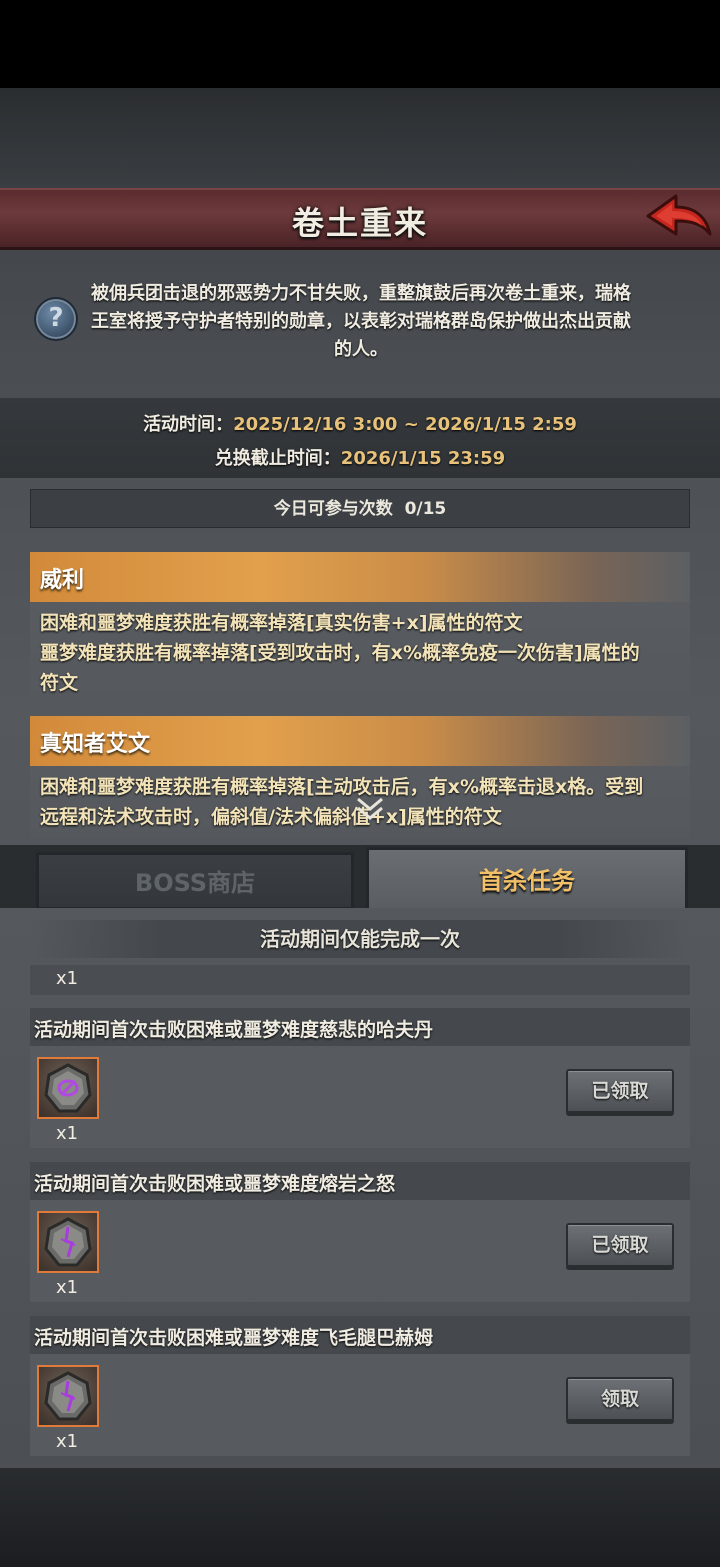  I want to click on page-title: 卷土重来, so click(359, 223).